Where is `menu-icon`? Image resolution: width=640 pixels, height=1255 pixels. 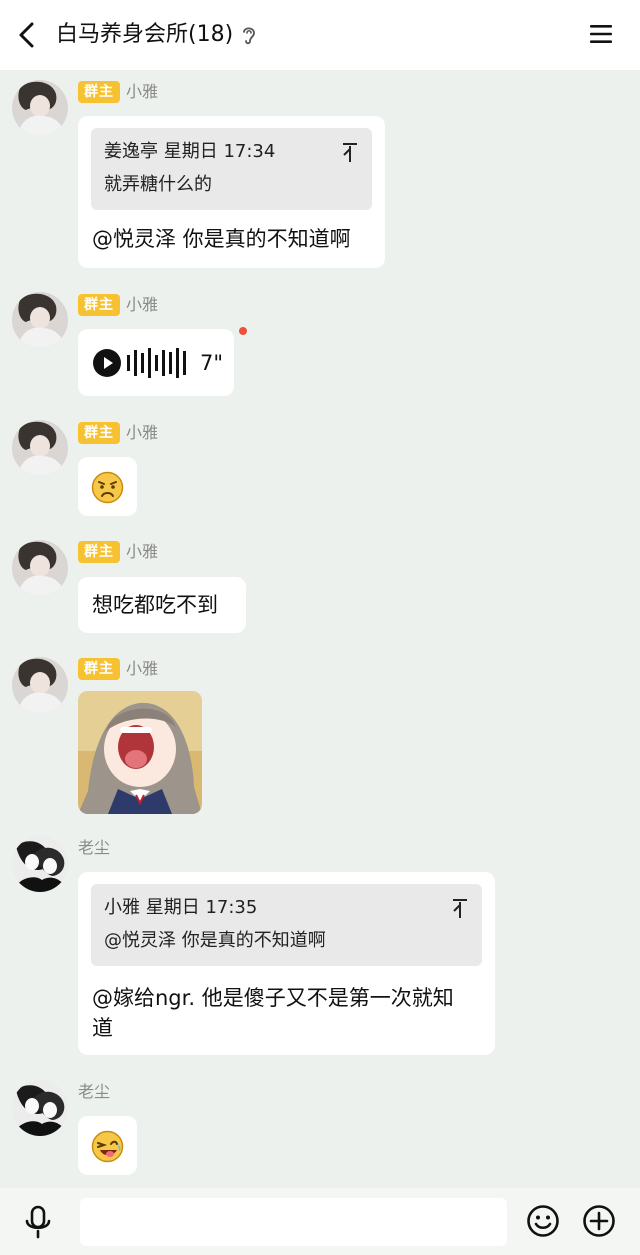
menu-icon is located at coordinates (601, 34).